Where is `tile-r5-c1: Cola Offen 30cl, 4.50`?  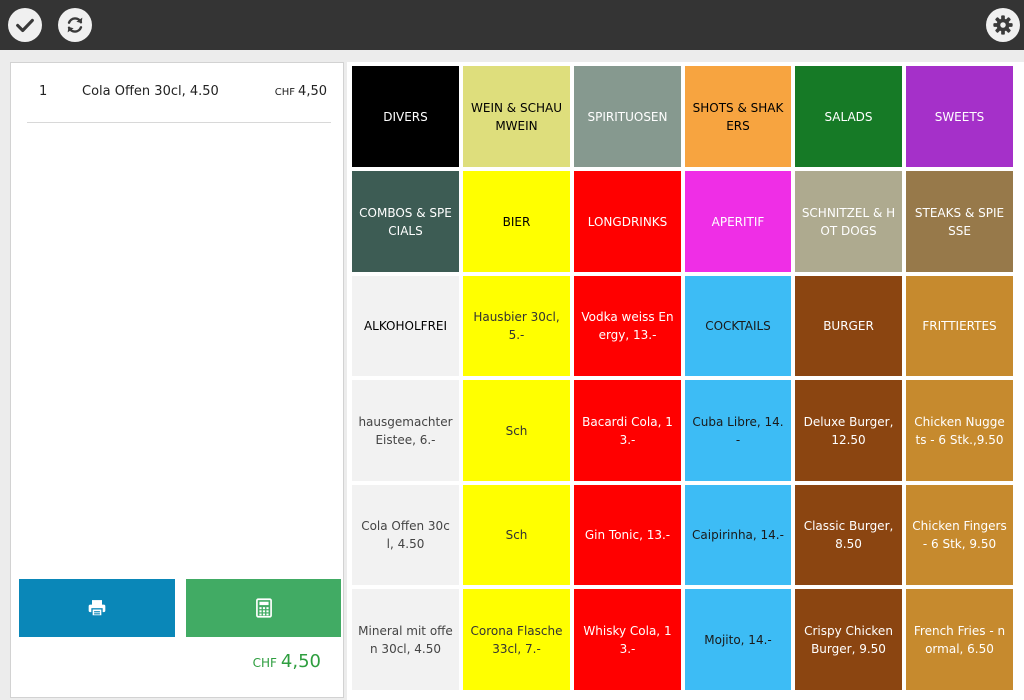
tile-r5-c1: Cola Offen 30cl, 4.50 is located at coordinates (405, 535).